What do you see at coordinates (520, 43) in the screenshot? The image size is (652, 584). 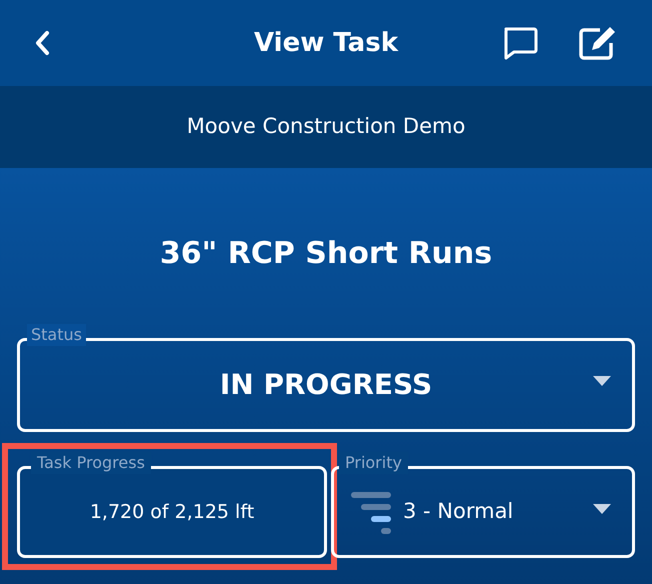 I see `comment-icon` at bounding box center [520, 43].